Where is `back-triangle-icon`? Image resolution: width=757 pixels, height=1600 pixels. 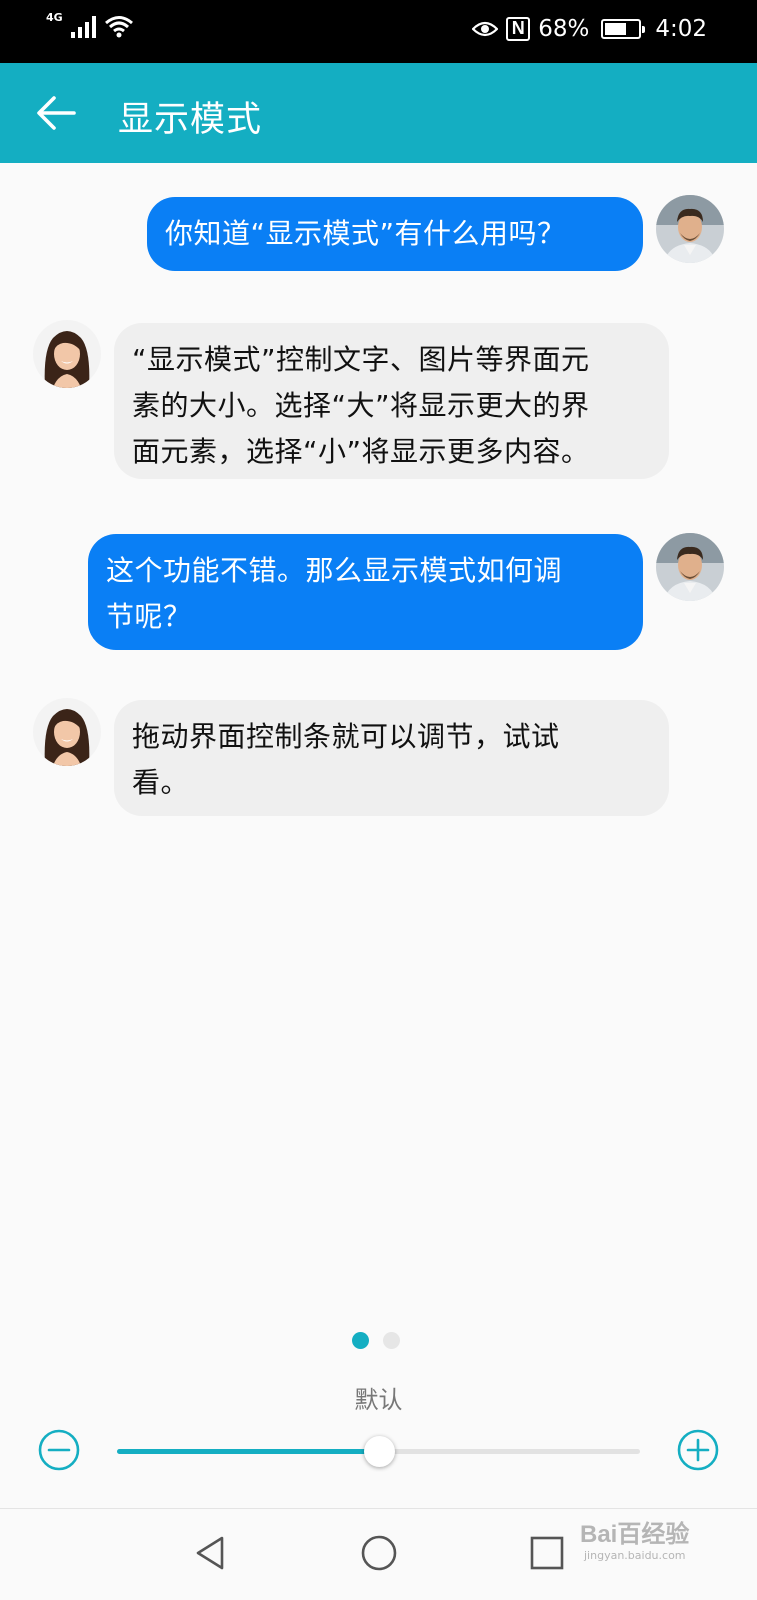 back-triangle-icon is located at coordinates (210, 1553).